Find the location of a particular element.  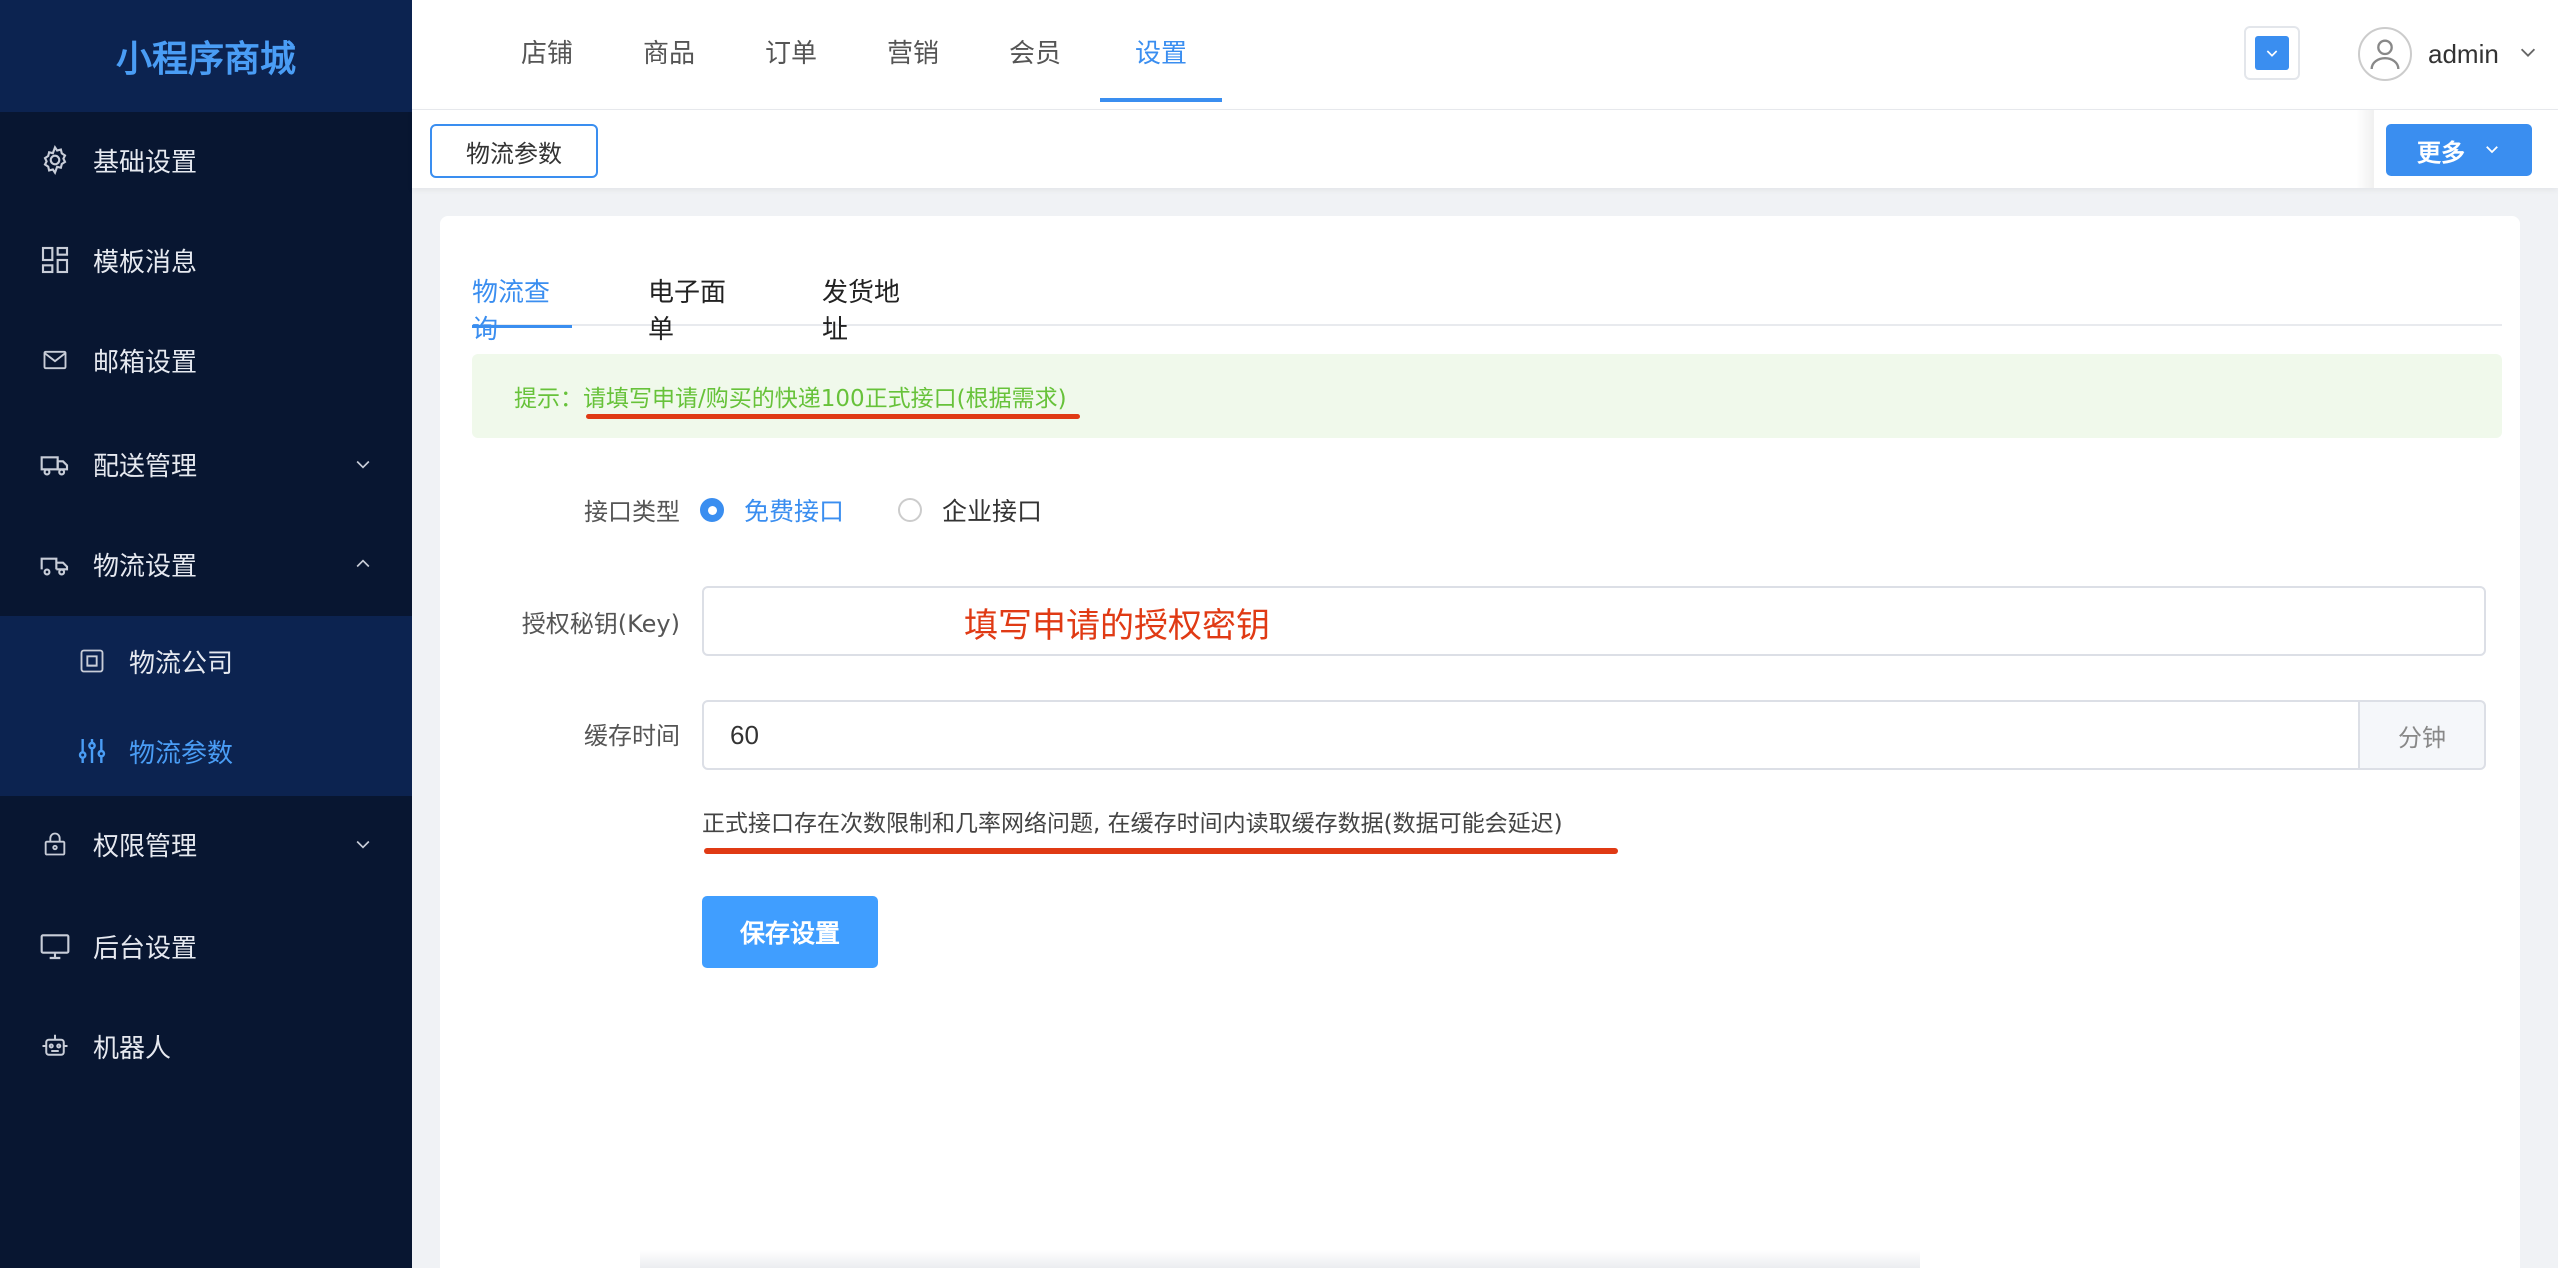

sidebar-item-basic-settings: 基础设置 is located at coordinates (206, 160).